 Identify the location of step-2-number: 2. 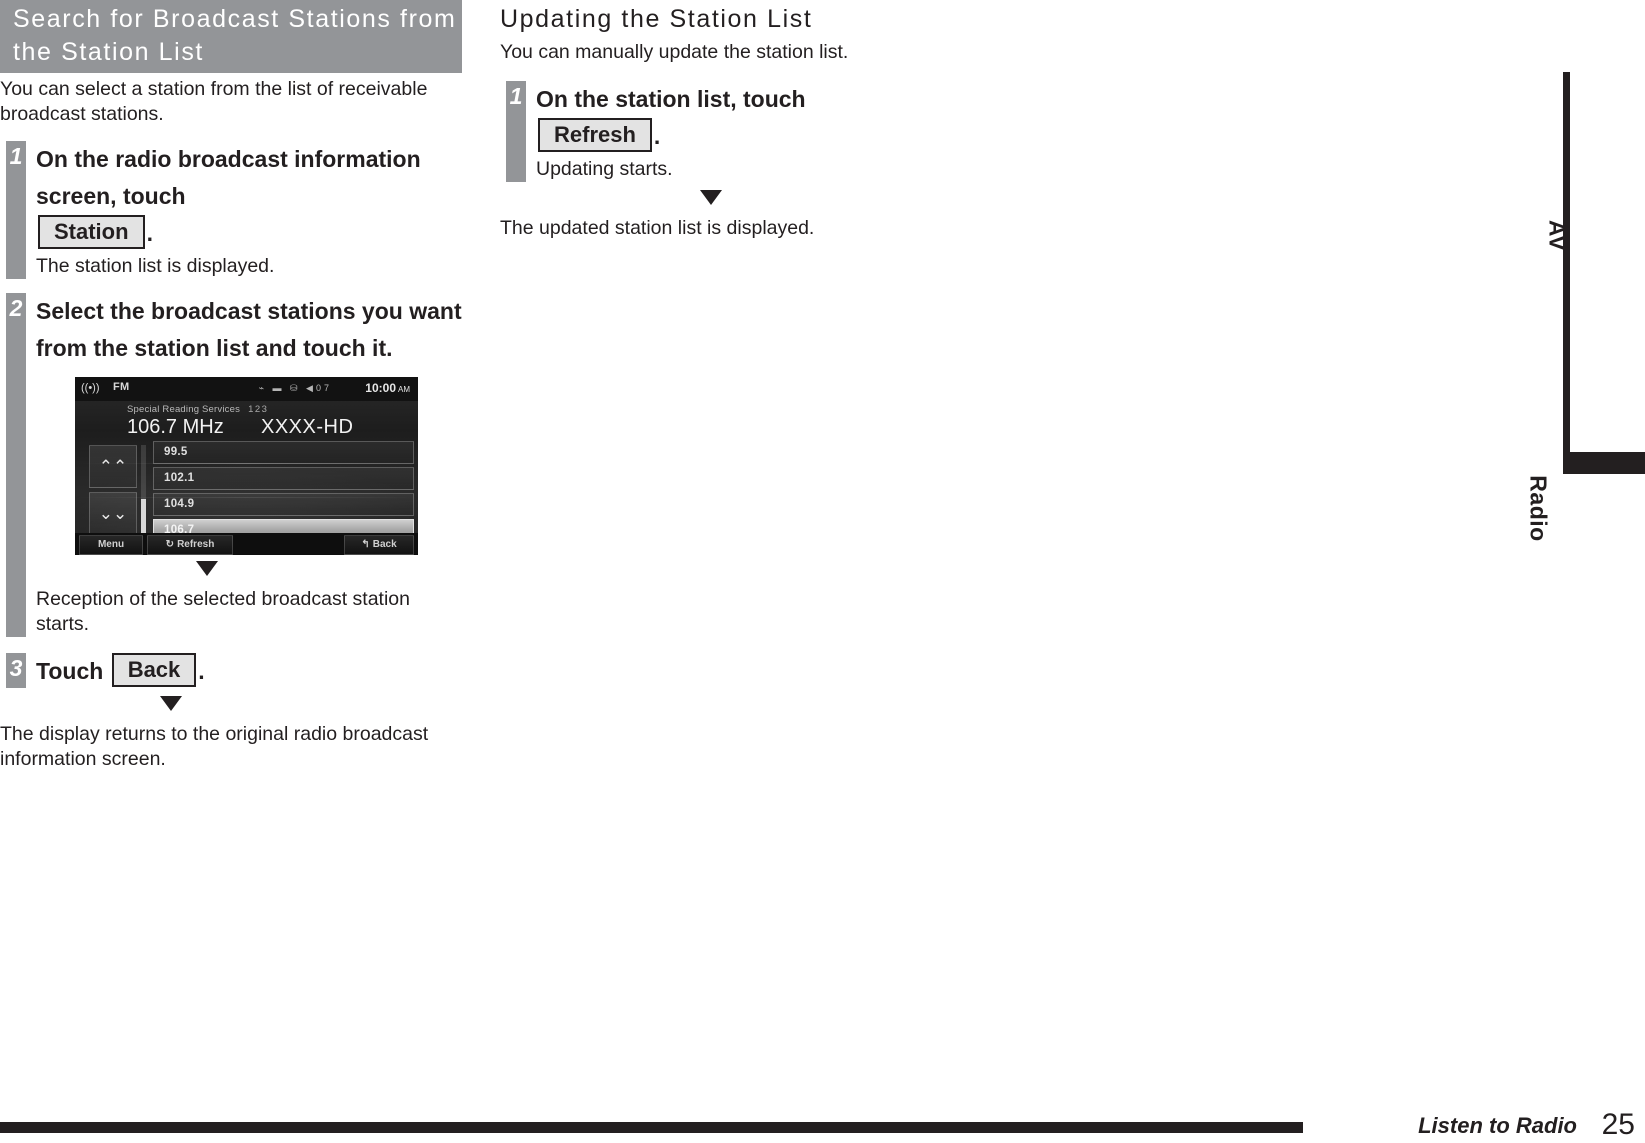
(16, 308).